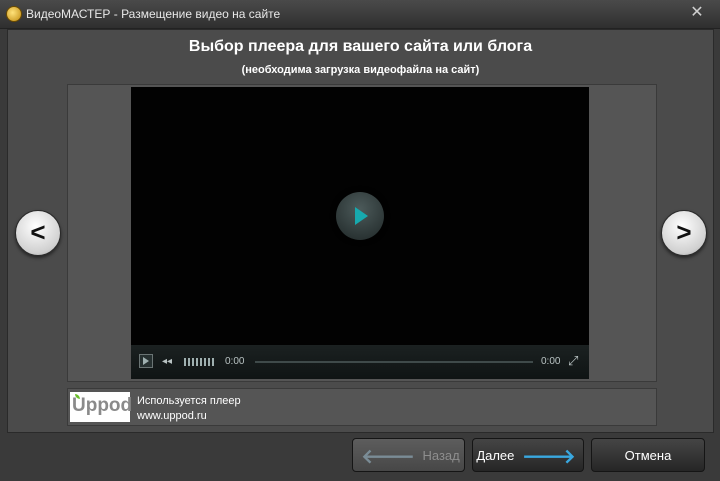  I want to click on back-button: 🡐 Назад, so click(408, 455).